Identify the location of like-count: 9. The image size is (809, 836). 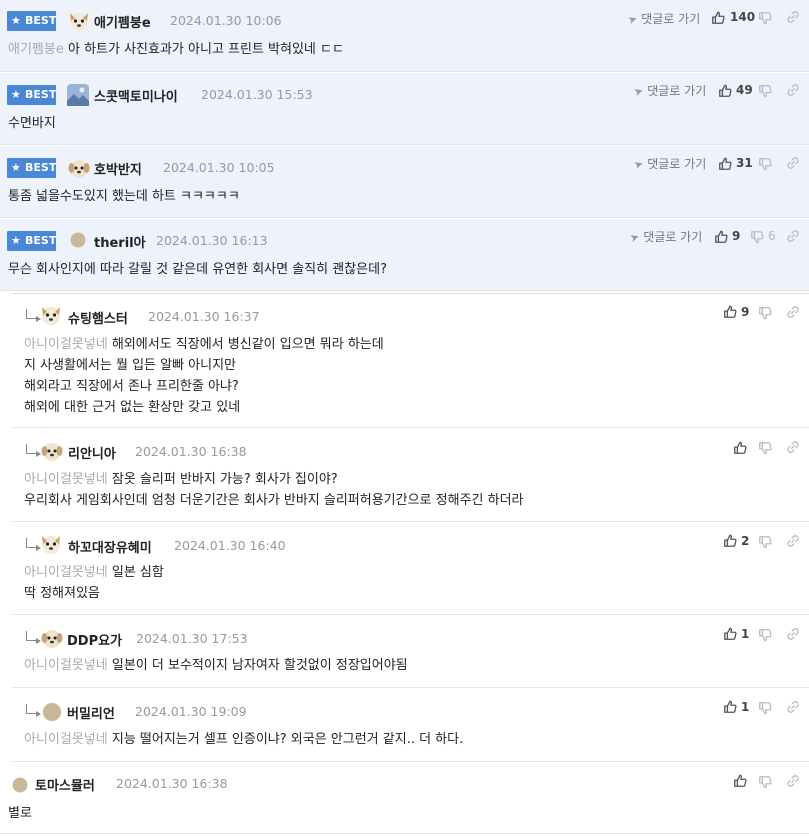
(736, 236).